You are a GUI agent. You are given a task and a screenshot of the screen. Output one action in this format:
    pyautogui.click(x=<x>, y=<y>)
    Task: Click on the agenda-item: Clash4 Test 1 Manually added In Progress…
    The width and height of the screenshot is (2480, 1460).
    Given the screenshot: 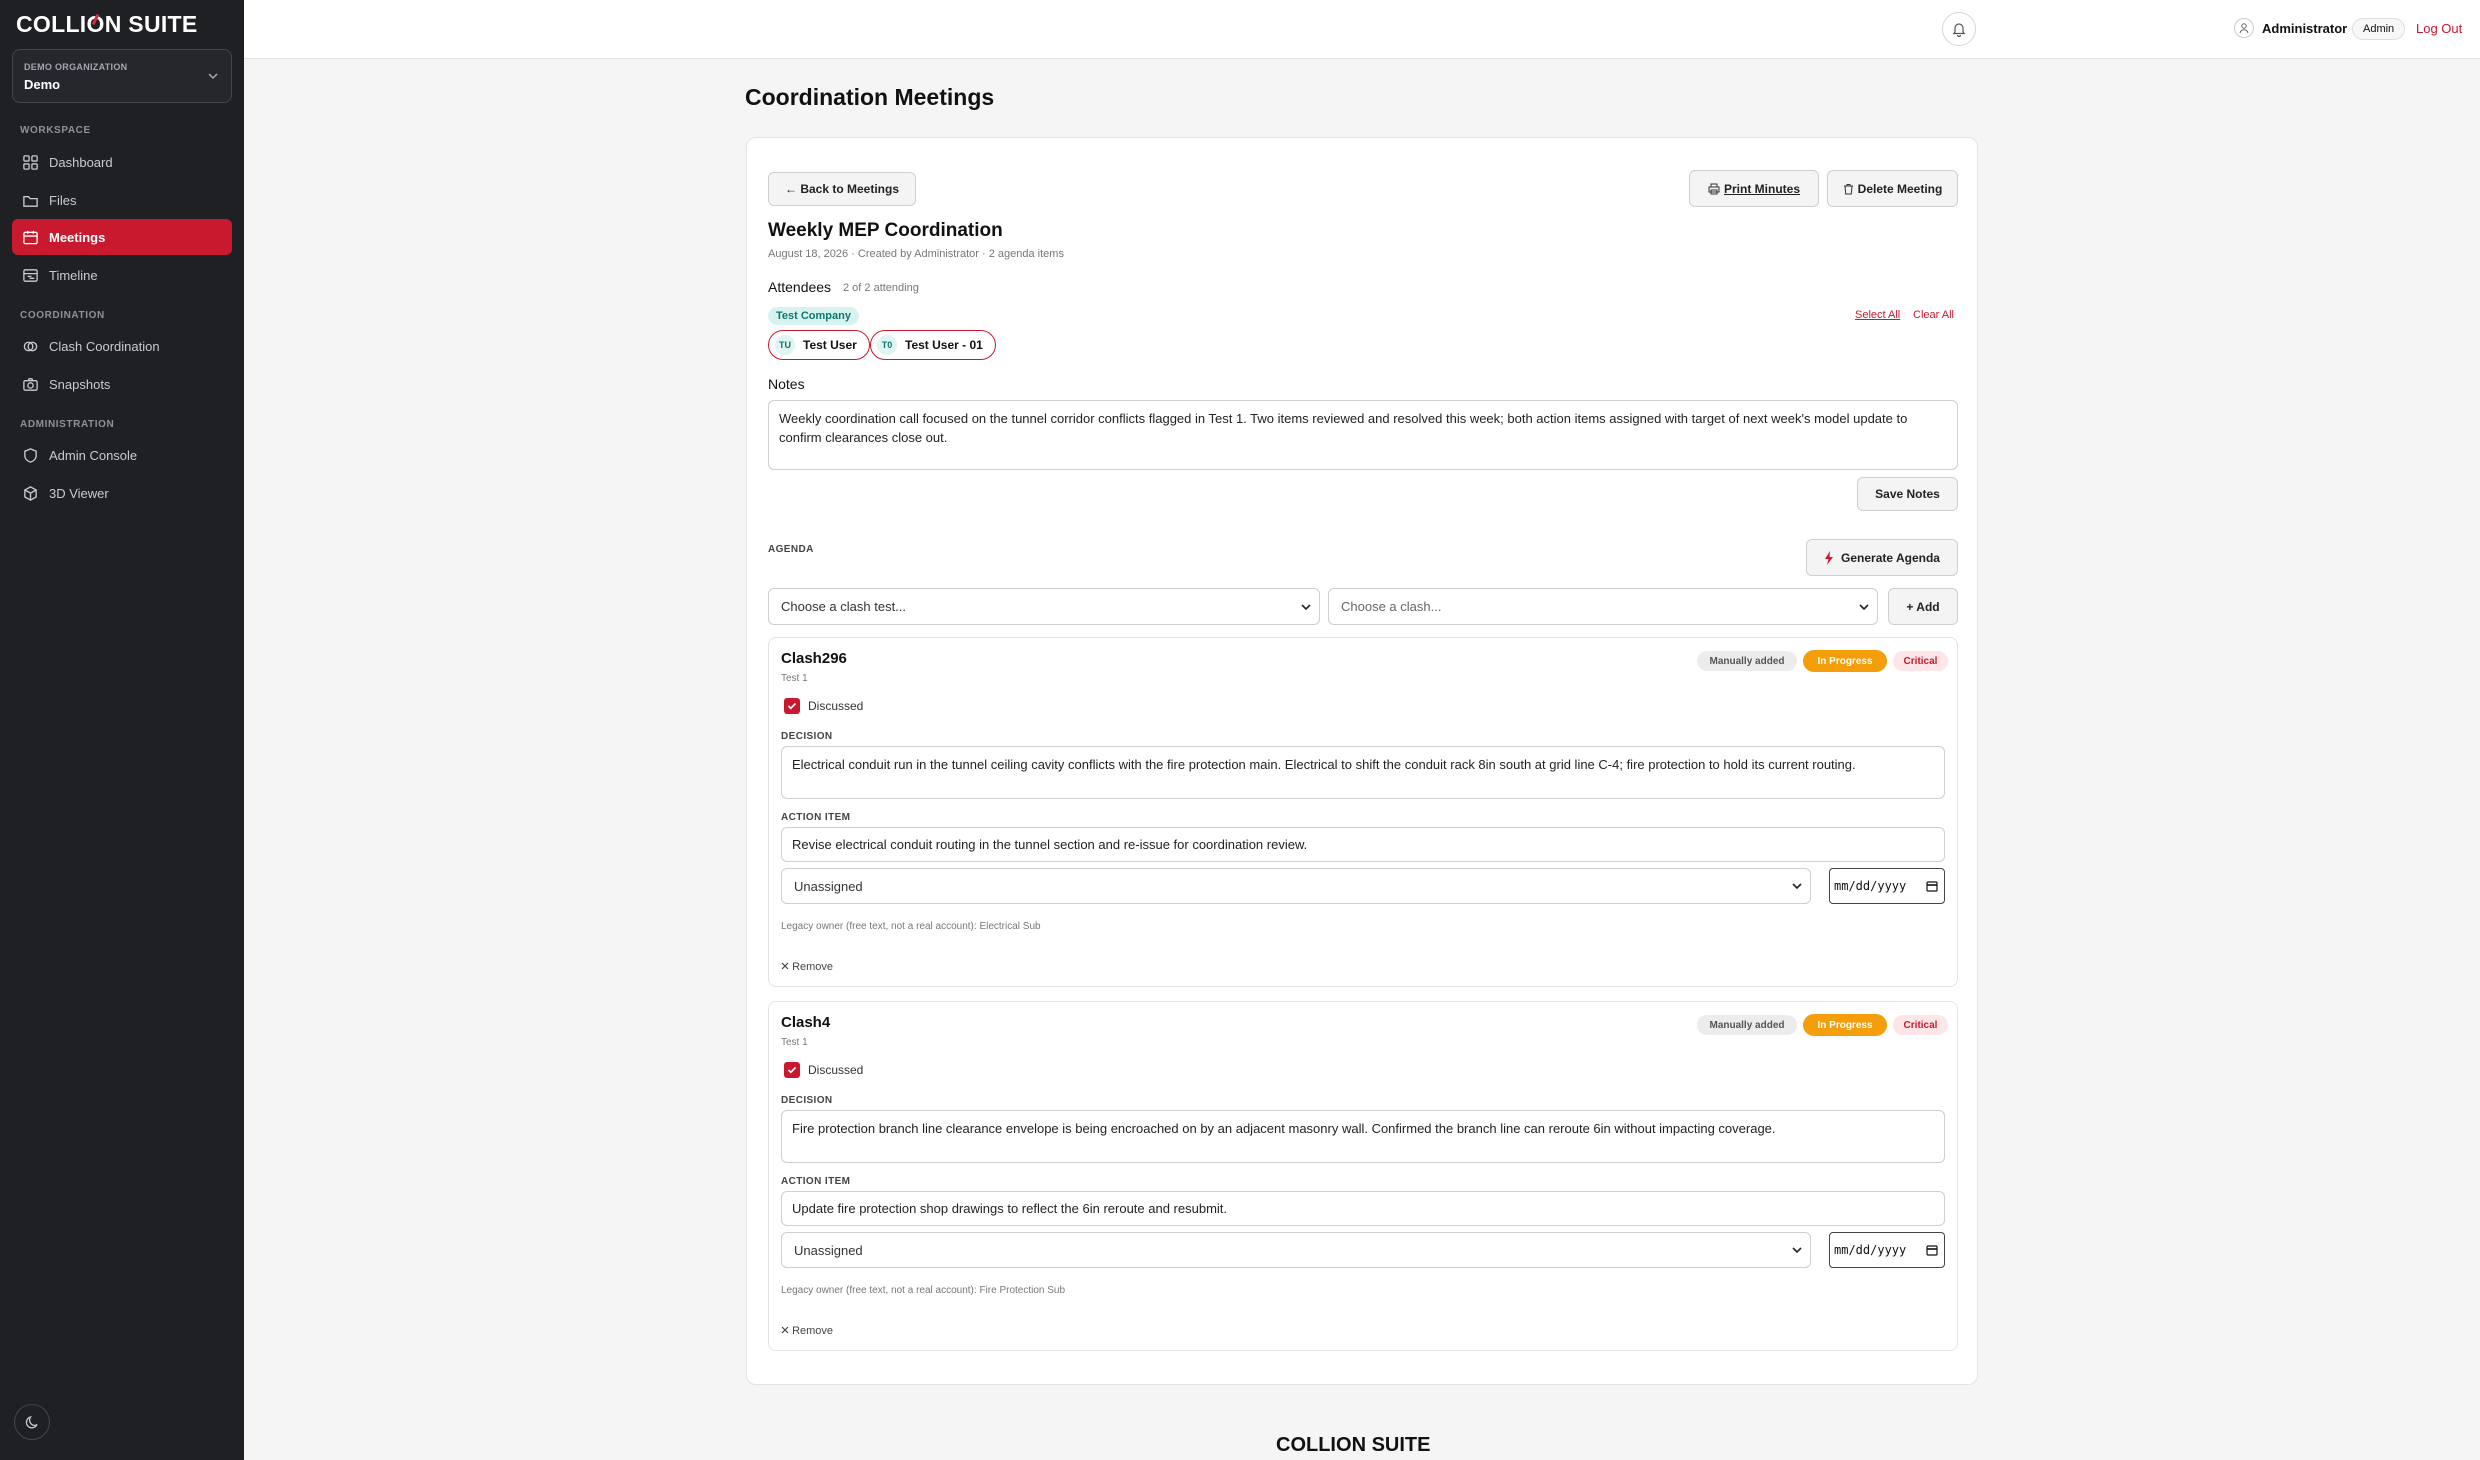 What is the action you would take?
    pyautogui.click(x=1363, y=1176)
    